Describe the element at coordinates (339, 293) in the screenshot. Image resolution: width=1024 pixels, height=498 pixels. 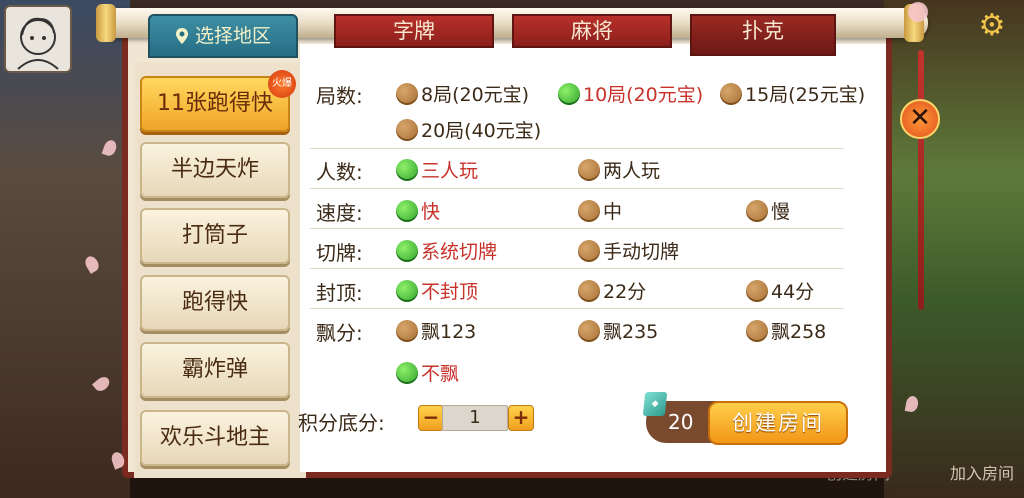
I see `cap-label: 封顶:` at that location.